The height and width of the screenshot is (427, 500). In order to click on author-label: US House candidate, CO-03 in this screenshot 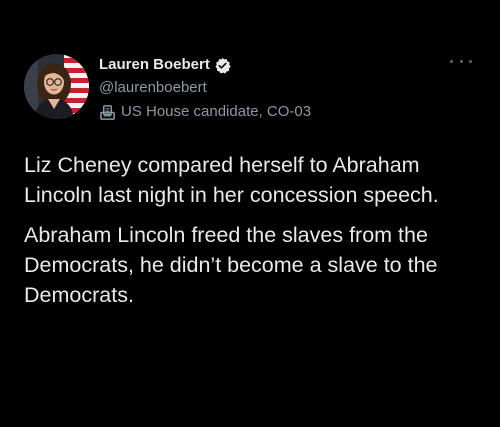, I will do `click(205, 112)`.